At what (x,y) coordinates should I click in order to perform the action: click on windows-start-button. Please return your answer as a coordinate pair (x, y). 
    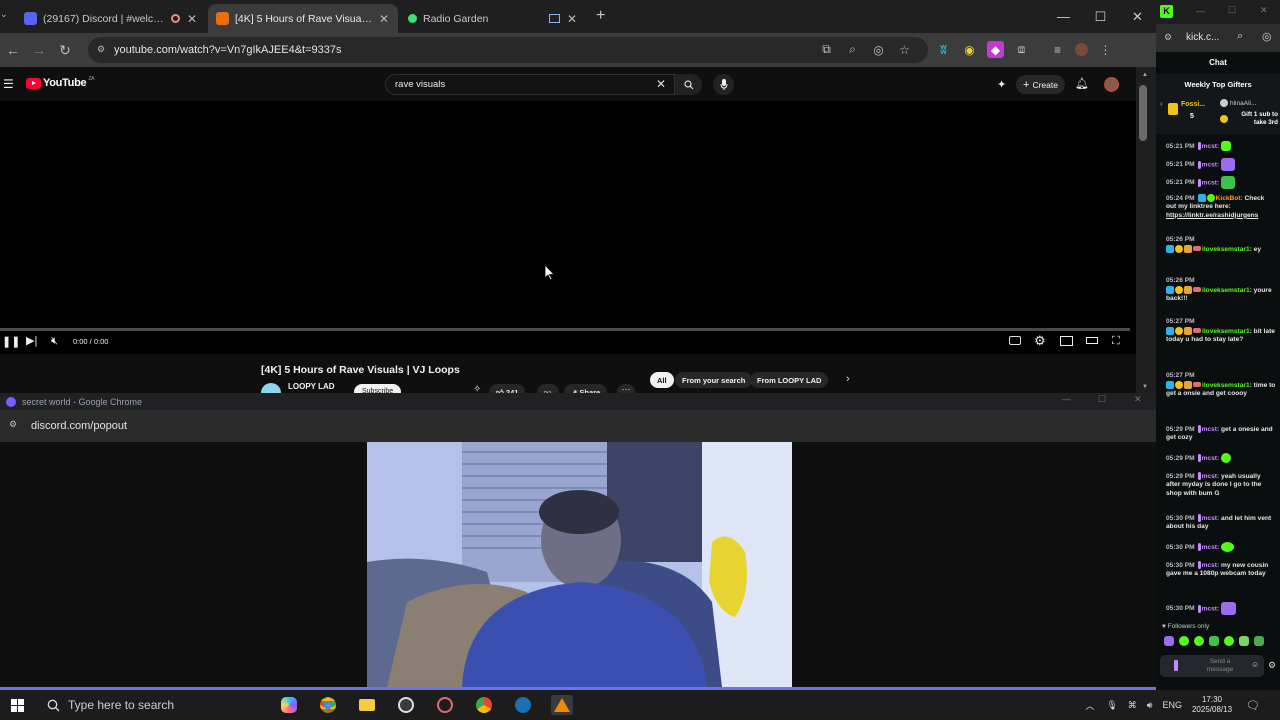
    Looking at the image, I should click on (17, 705).